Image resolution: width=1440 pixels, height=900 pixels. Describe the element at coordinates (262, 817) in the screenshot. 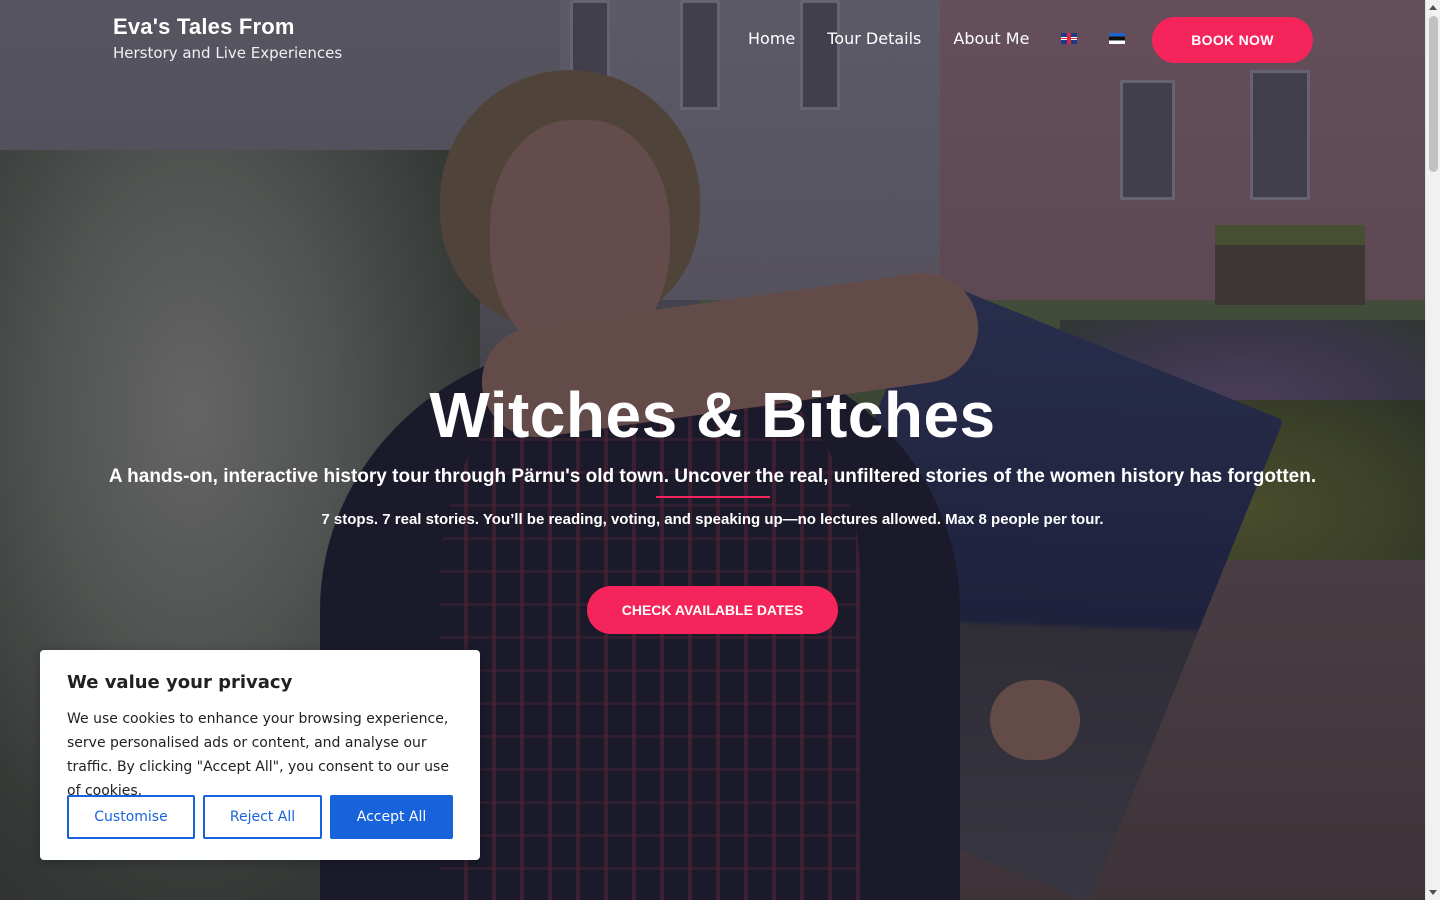

I see `cookie-reject-button: Reject All` at that location.